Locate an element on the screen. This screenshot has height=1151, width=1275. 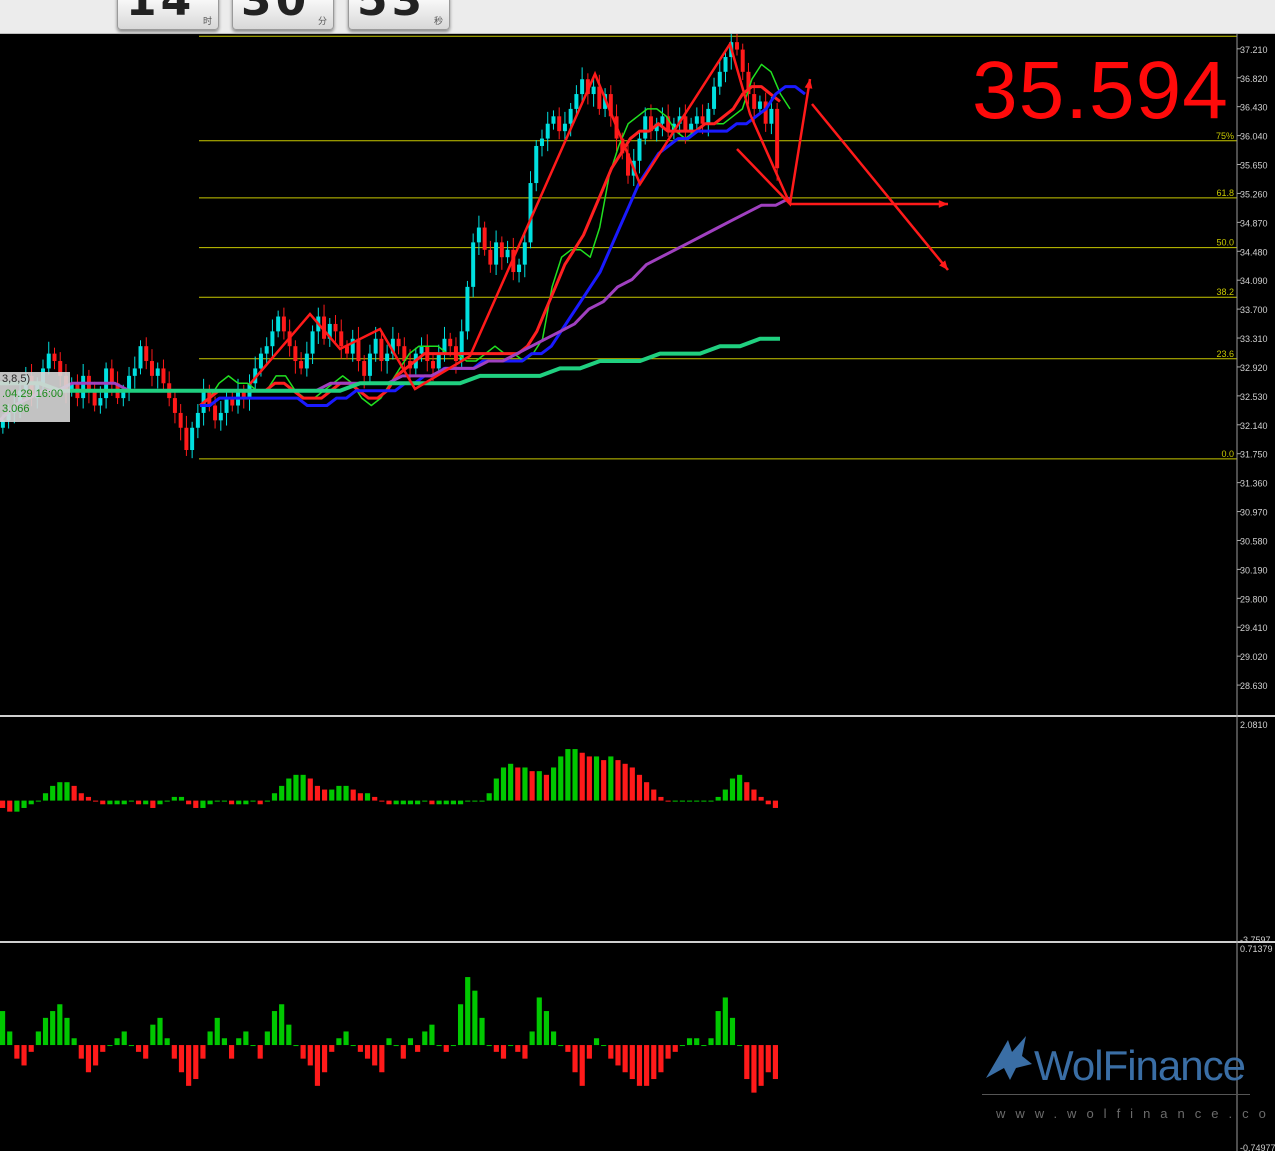
y-tick-label: 33.310 is located at coordinates (1254, 339).